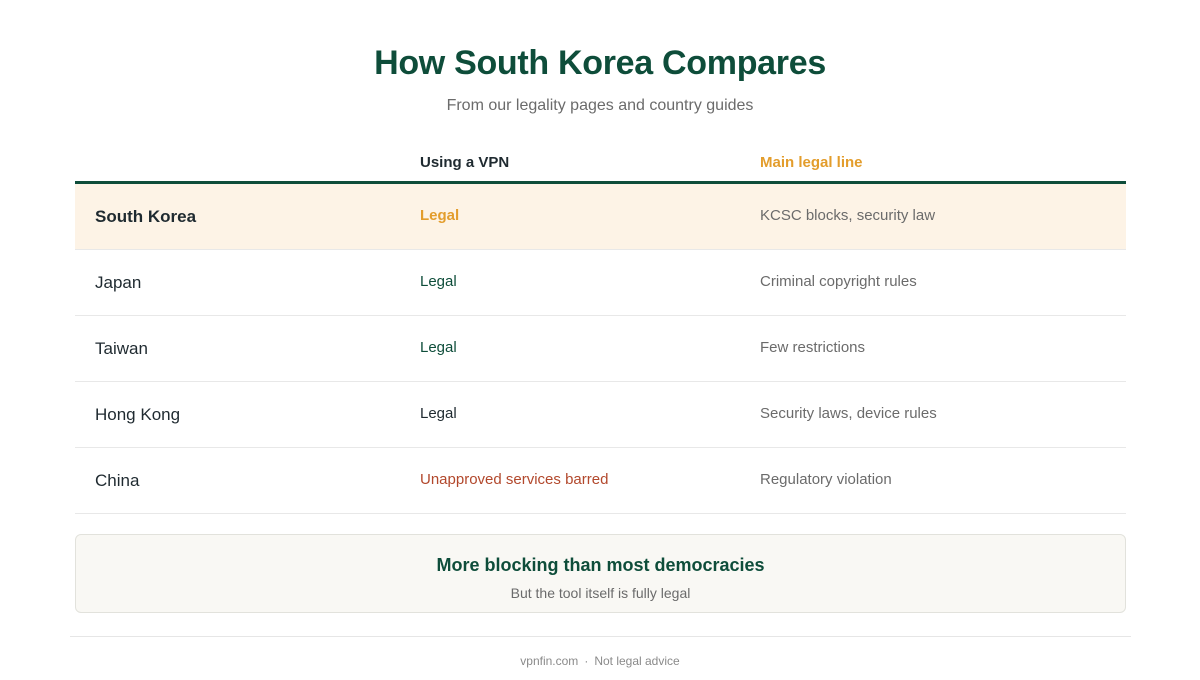 This screenshot has width=1200, height=680. I want to click on footer: vpnfin.com · Not legal advice, so click(600, 661).